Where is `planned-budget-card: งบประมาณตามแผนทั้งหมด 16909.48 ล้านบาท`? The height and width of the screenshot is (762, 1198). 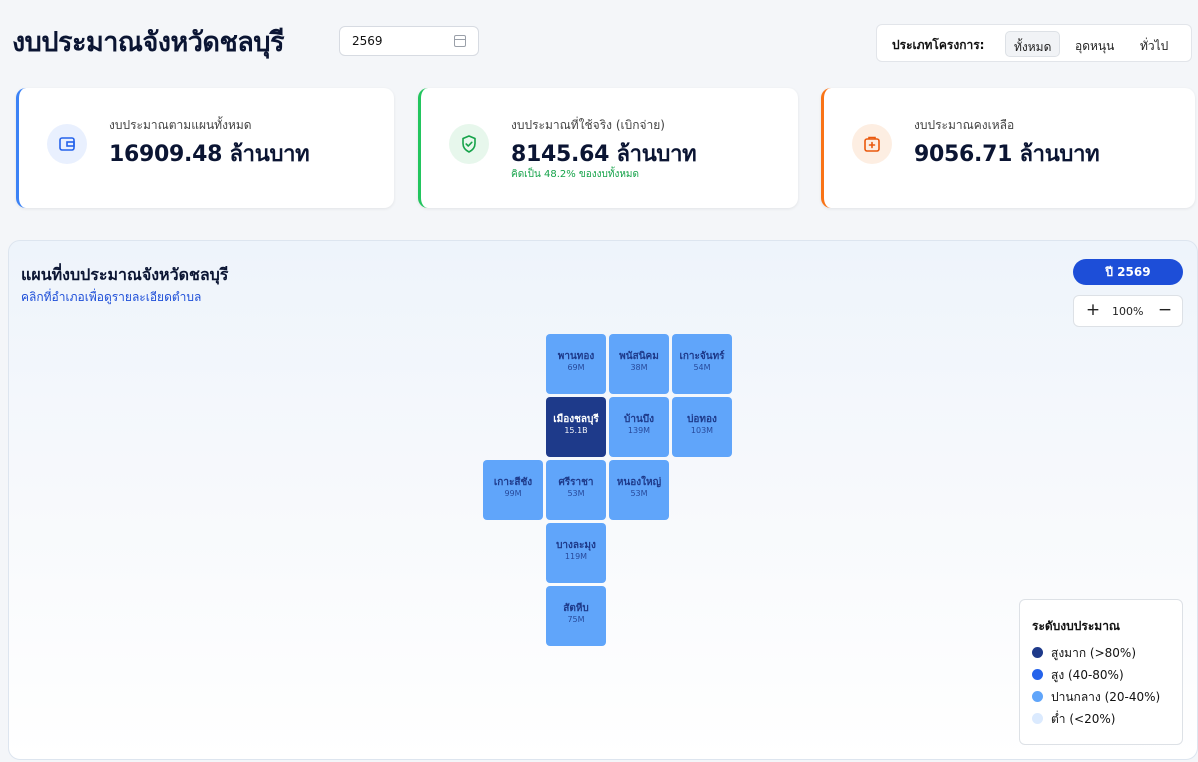
planned-budget-card: งบประมาณตามแผนทั้งหมด 16909.48 ล้านบาท is located at coordinates (205, 148).